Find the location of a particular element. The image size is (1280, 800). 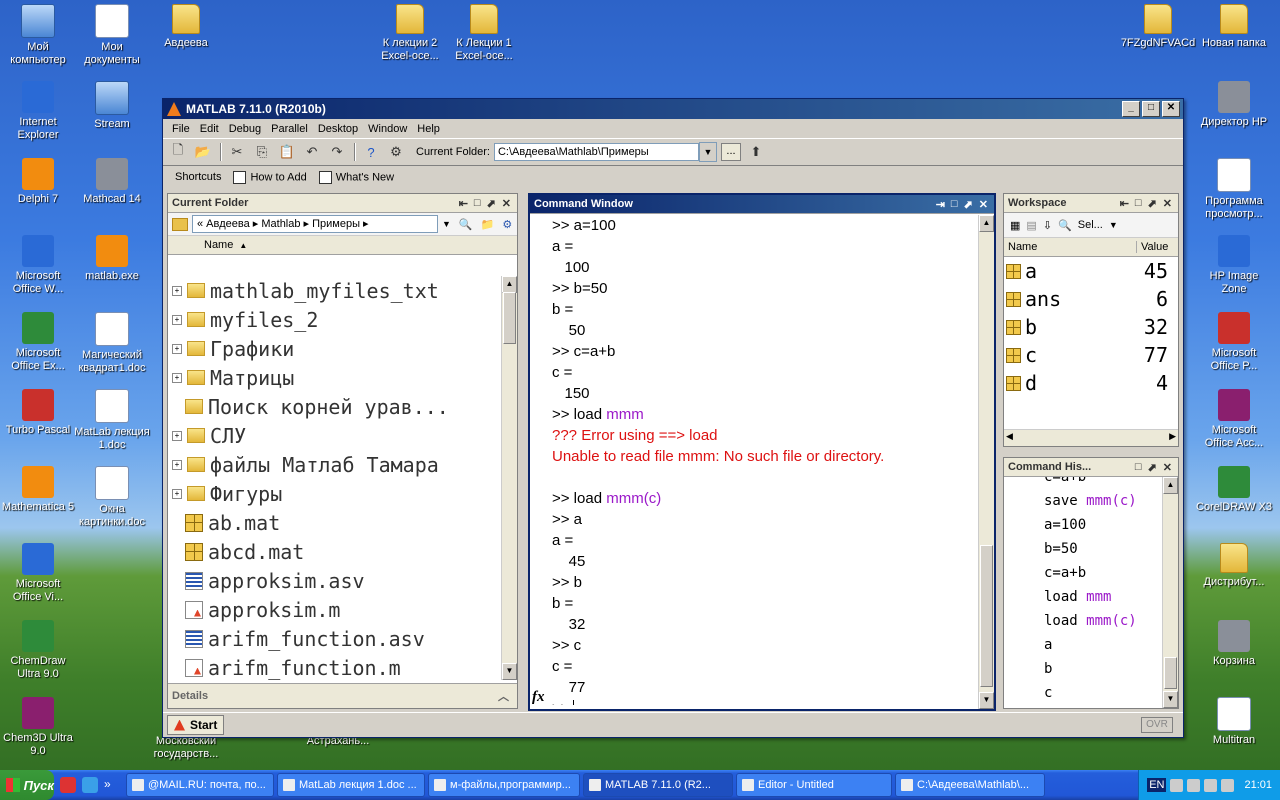

maximize-button: □ is located at coordinates (1151, 109).